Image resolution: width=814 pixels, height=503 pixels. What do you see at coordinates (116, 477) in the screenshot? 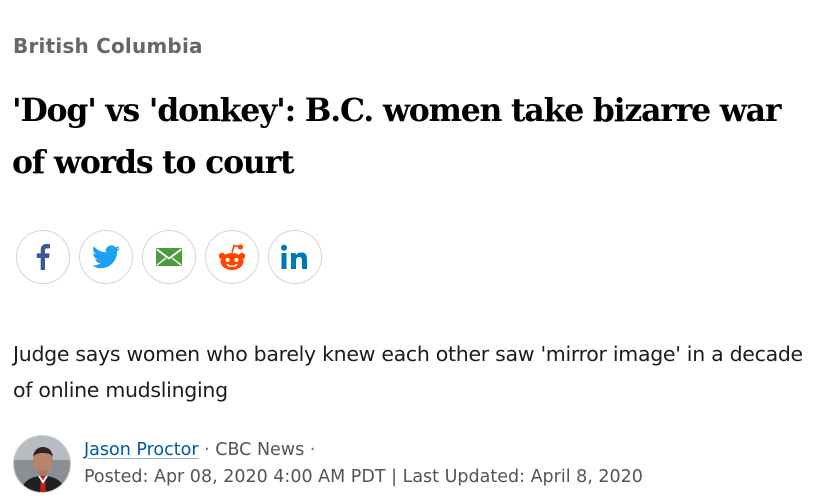
I see `posted-label: Posted:` at bounding box center [116, 477].